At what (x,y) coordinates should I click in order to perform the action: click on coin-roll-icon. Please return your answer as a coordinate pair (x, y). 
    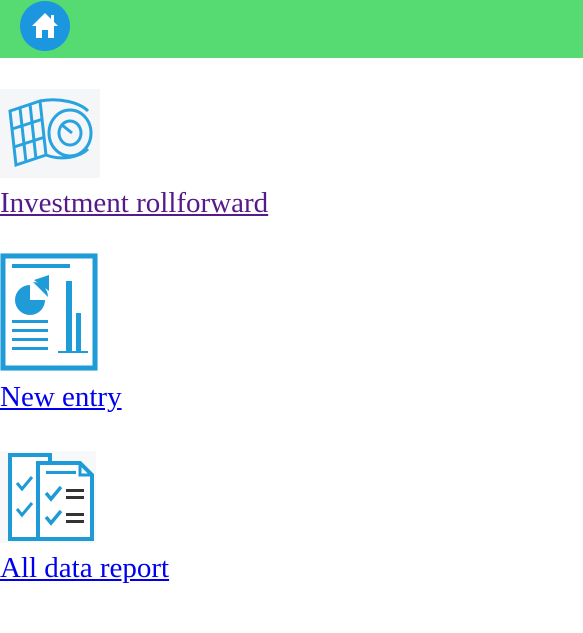
    Looking at the image, I should click on (50, 133).